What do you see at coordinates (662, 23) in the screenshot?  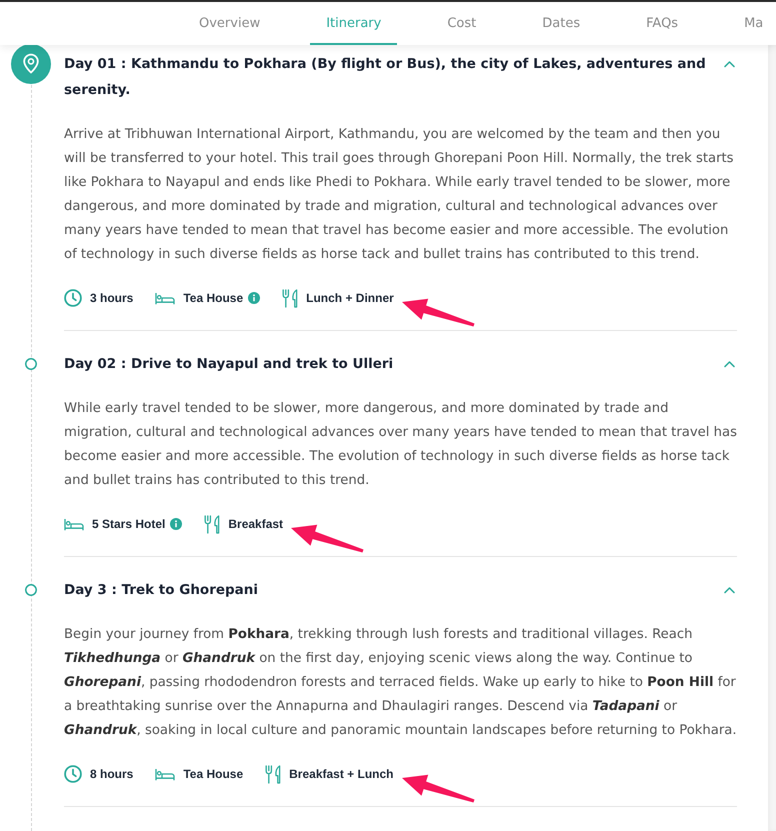 I see `nav-tab: FAQs` at bounding box center [662, 23].